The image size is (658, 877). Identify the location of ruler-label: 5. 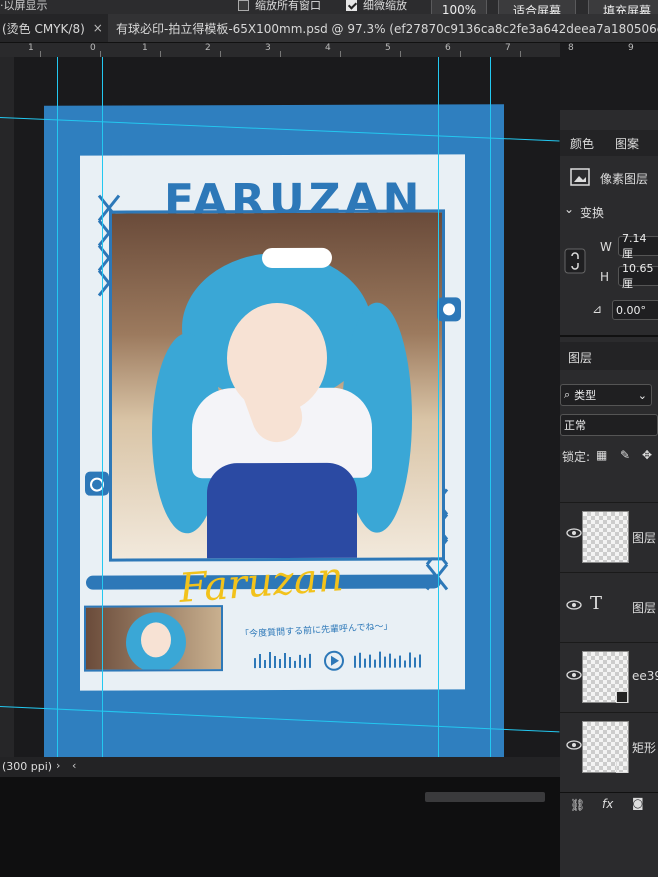
(388, 48).